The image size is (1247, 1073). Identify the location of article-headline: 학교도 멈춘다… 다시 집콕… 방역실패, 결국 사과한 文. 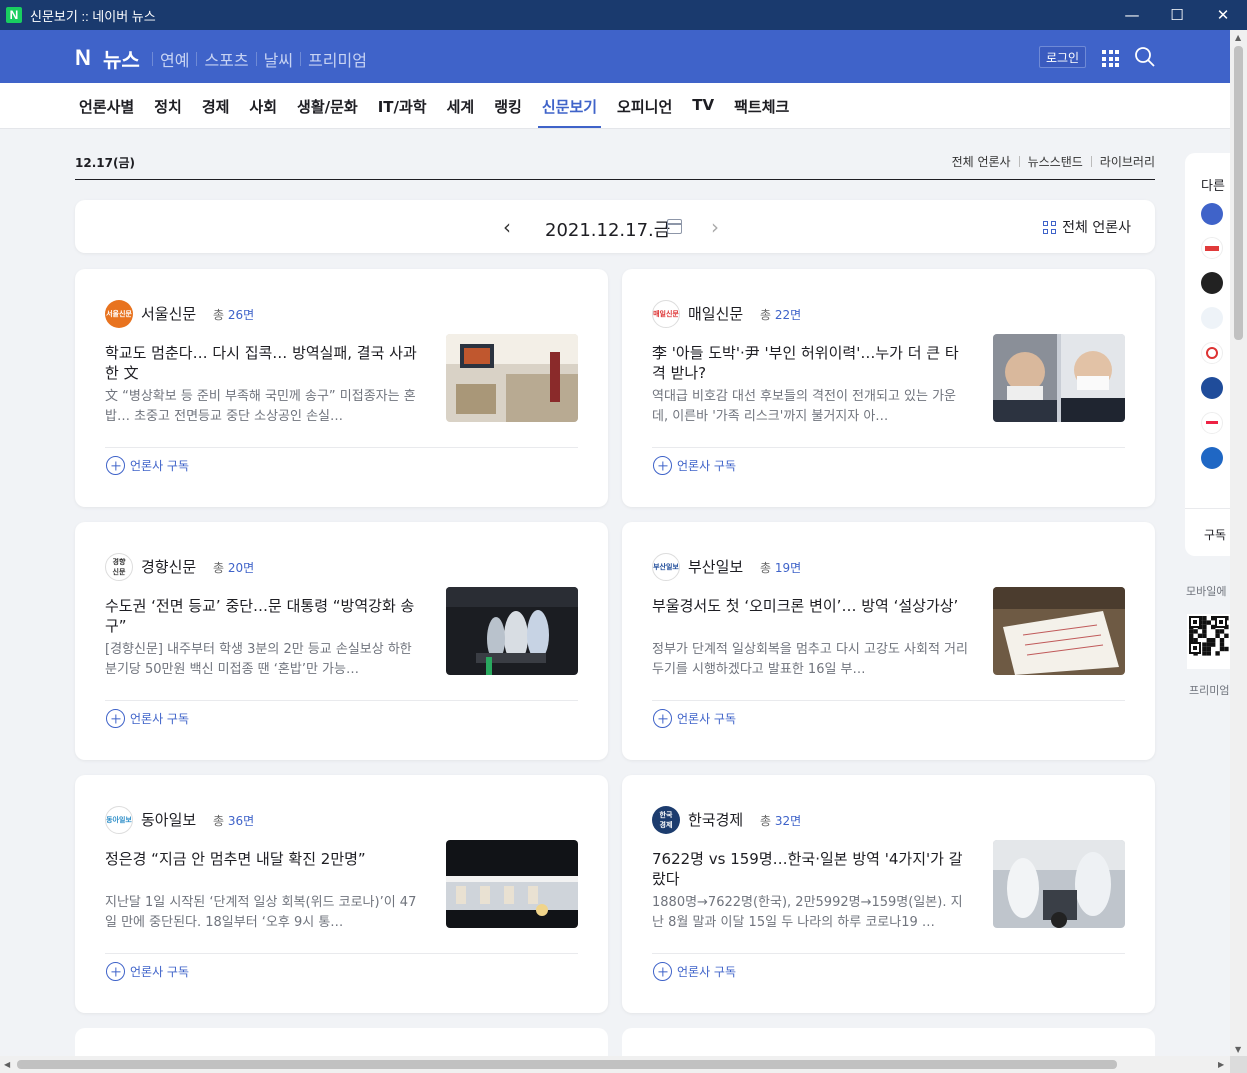
(264, 363).